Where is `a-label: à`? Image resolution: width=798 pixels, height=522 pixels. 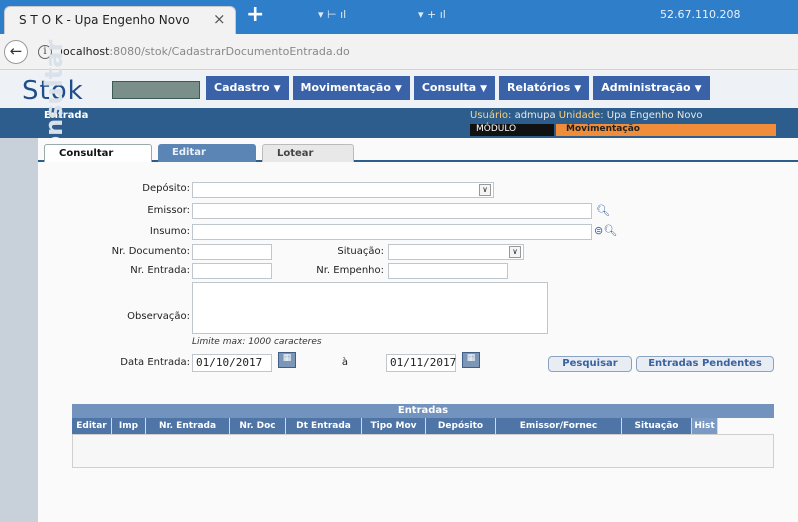 a-label: à is located at coordinates (344, 362).